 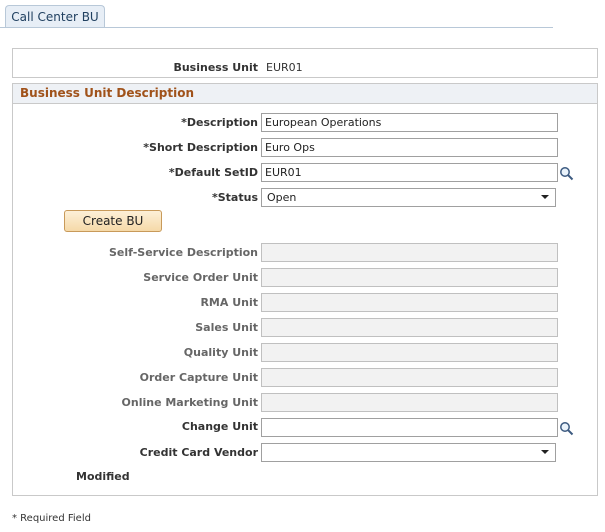 What do you see at coordinates (408, 197) in the screenshot?
I see `status-select: Open` at bounding box center [408, 197].